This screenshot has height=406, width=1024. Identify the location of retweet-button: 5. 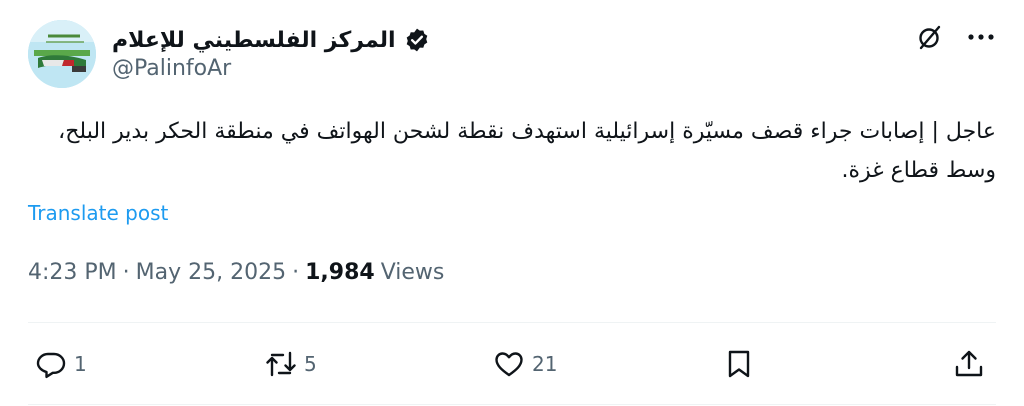
(291, 364).